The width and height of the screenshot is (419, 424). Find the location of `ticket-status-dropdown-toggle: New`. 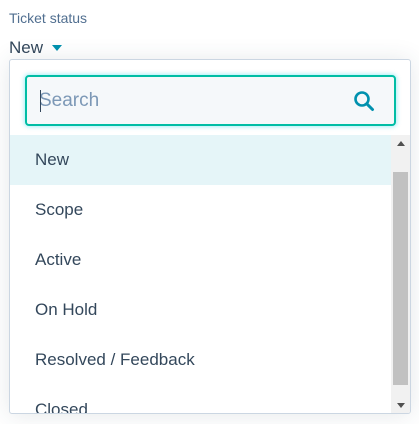

ticket-status-dropdown-toggle: New is located at coordinates (36, 48).